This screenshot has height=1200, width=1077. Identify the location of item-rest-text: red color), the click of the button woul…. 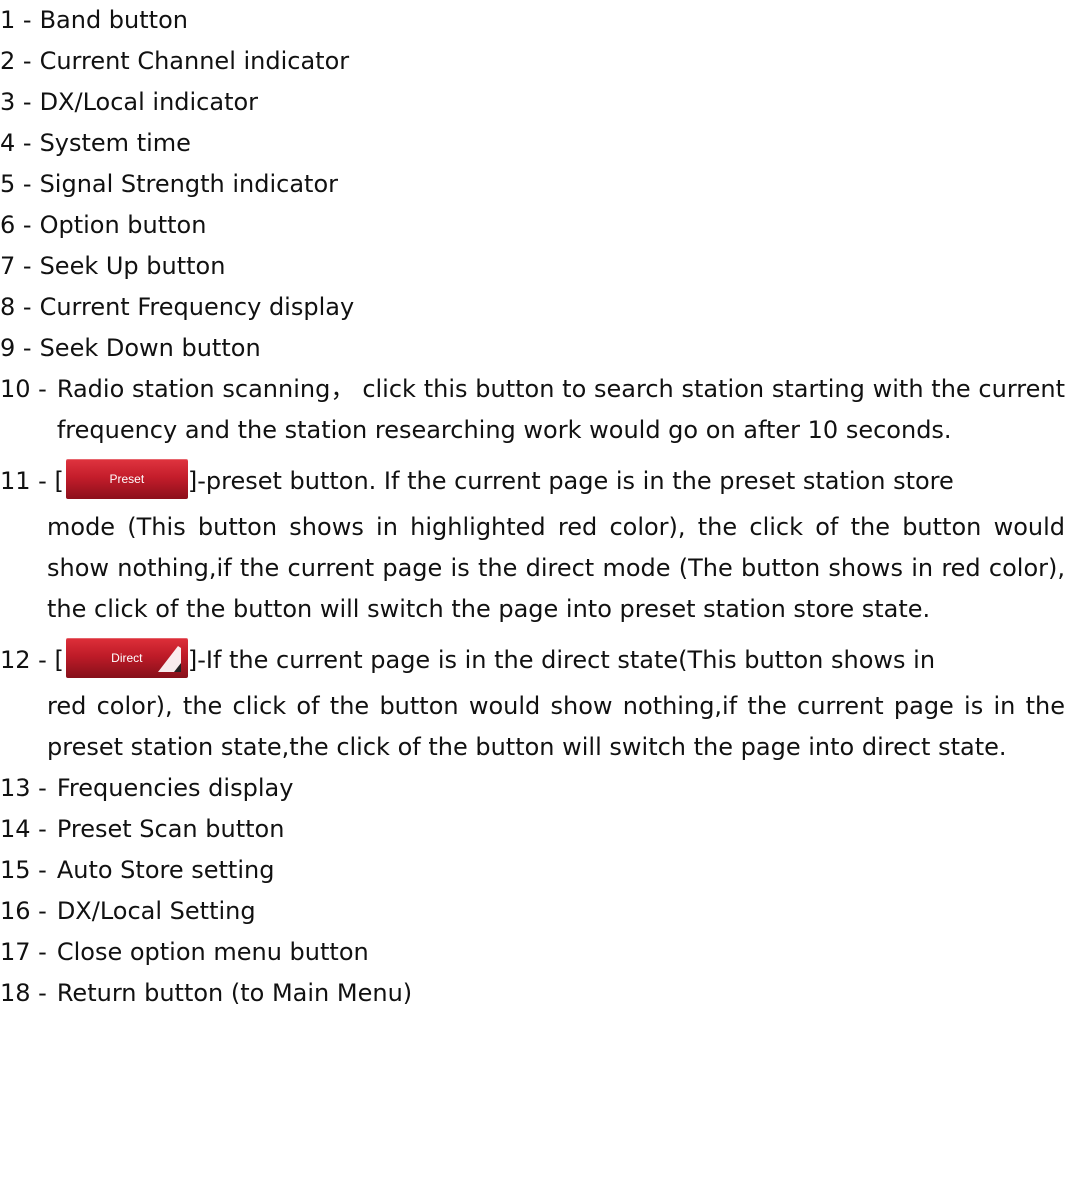
(556, 726).